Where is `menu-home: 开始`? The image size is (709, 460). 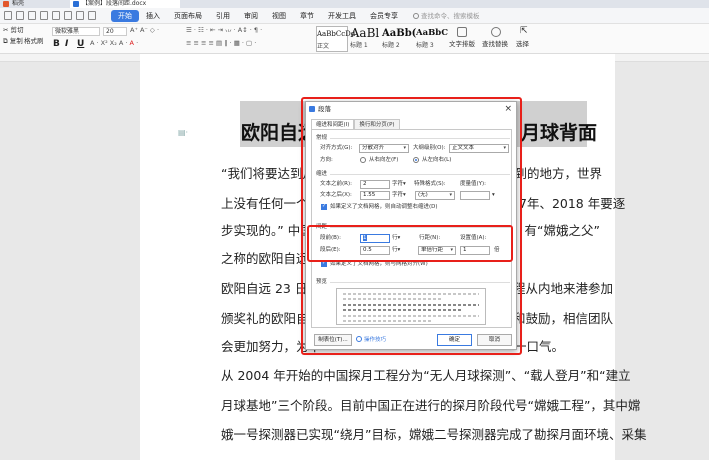
menu-home: 开始 is located at coordinates (125, 16).